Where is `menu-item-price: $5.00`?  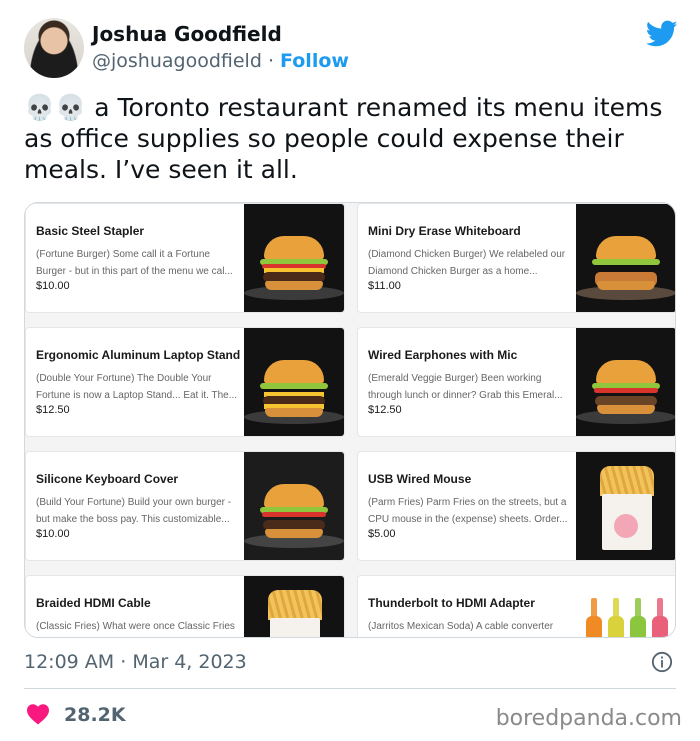
menu-item-price: $5.00 is located at coordinates (382, 534).